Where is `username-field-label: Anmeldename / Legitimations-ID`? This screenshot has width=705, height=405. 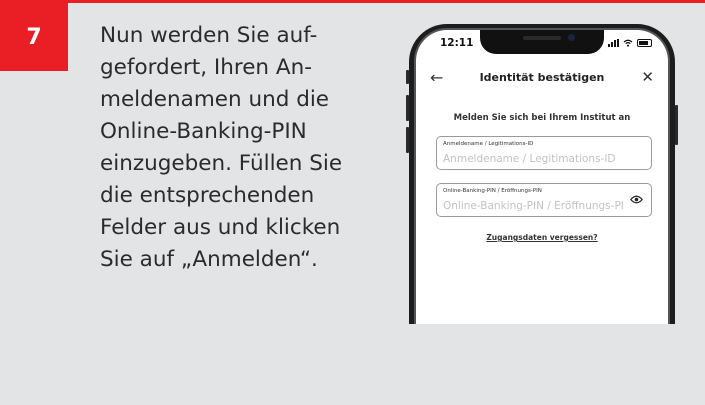 username-field-label: Anmeldename / Legitimations-ID is located at coordinates (488, 144).